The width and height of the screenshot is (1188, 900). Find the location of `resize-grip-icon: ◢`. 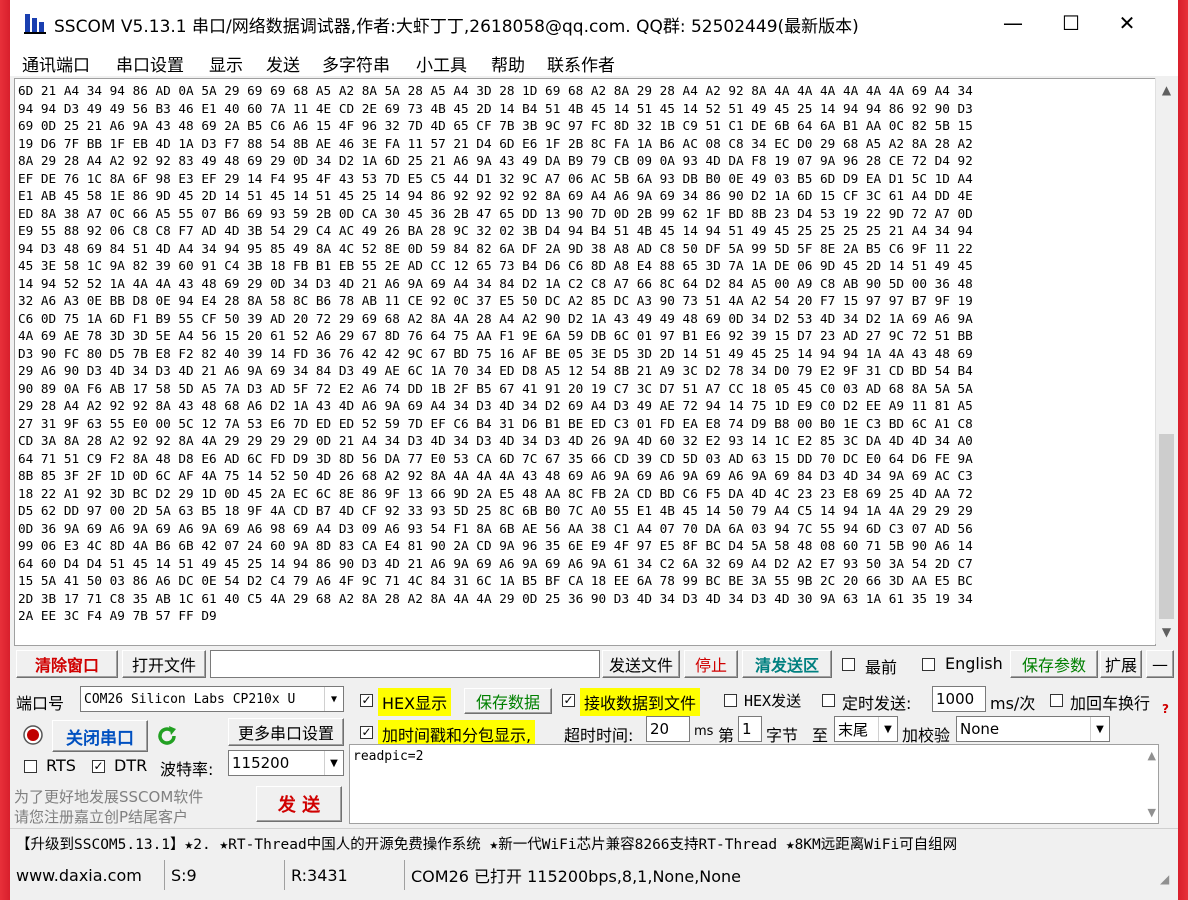

resize-grip-icon: ◢ is located at coordinates (1164, 879).